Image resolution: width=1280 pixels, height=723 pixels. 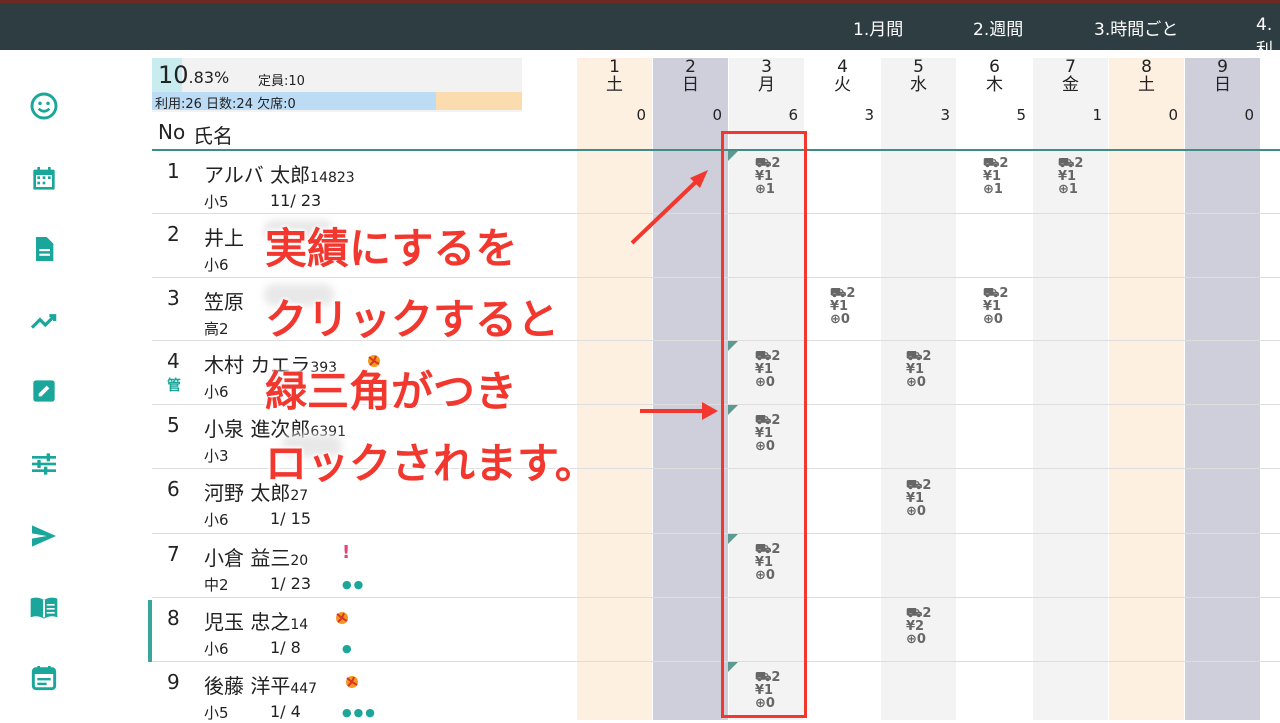 I want to click on grade: 小3, so click(x=216, y=456).